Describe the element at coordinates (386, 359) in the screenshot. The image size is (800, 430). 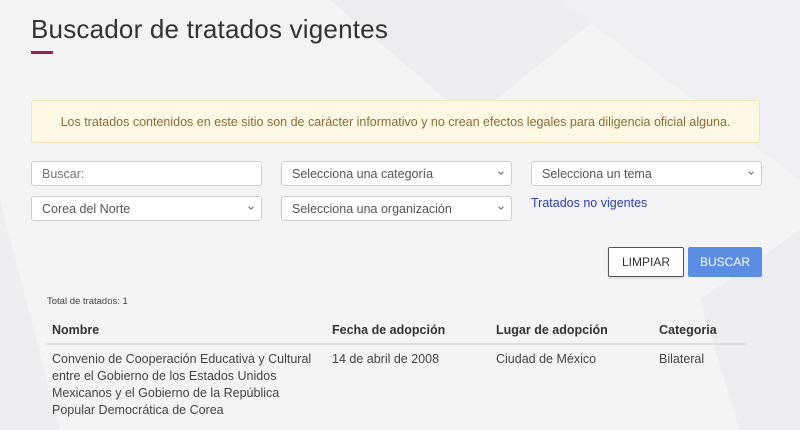
I see `cell-date: 14 de abril de 2008` at that location.